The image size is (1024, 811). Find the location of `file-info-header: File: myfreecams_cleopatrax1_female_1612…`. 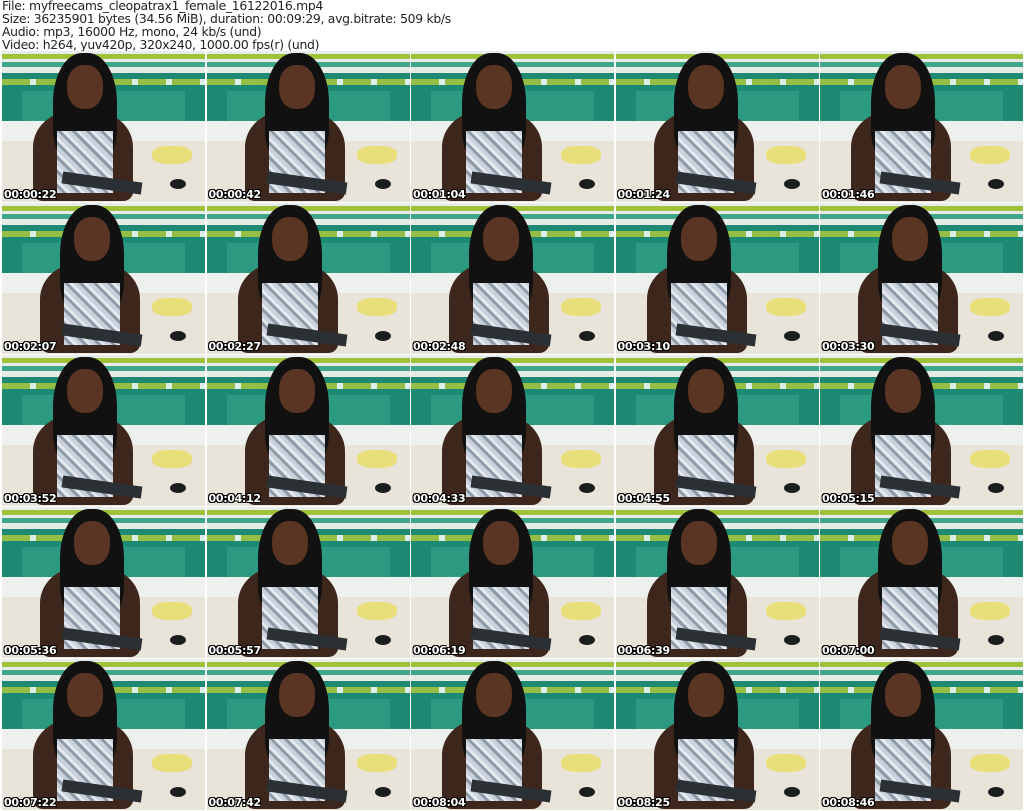

file-info-header: File: myfreecams_cleopatrax1_female_1612… is located at coordinates (226, 25).